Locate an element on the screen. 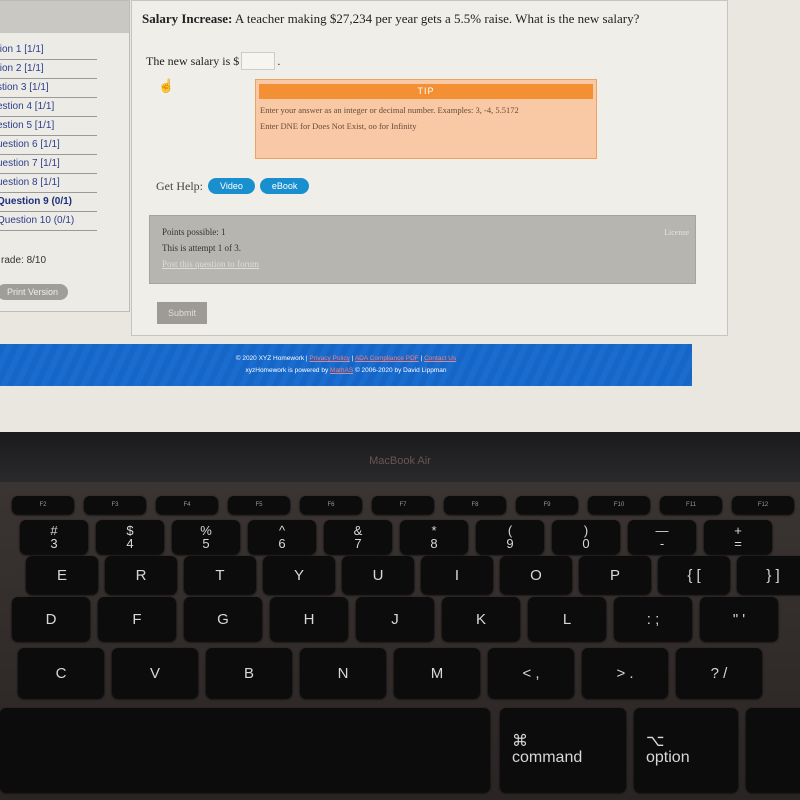 This screenshot has width=800, height=800. letter-key: F is located at coordinates (137, 619).